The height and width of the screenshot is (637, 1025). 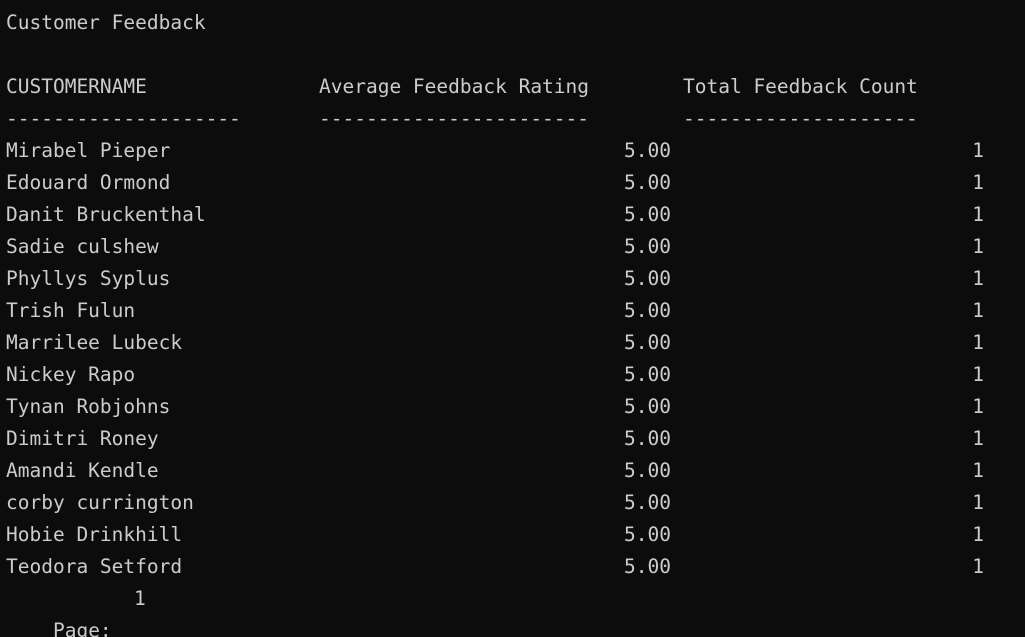 I want to click on table-row: Danit Bruckenthal 5.00 1, so click(x=515, y=215).